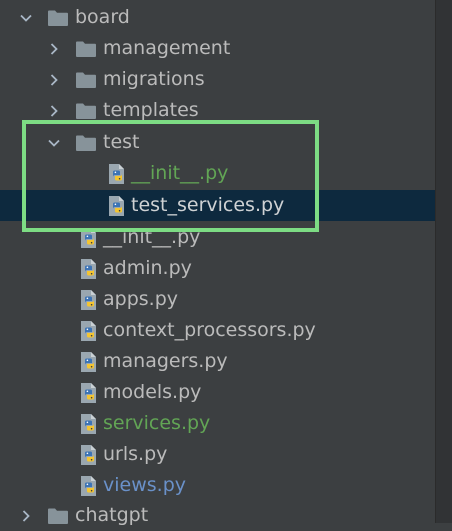  Describe the element at coordinates (102, 17) in the screenshot. I see `tree-node-label: board` at that location.